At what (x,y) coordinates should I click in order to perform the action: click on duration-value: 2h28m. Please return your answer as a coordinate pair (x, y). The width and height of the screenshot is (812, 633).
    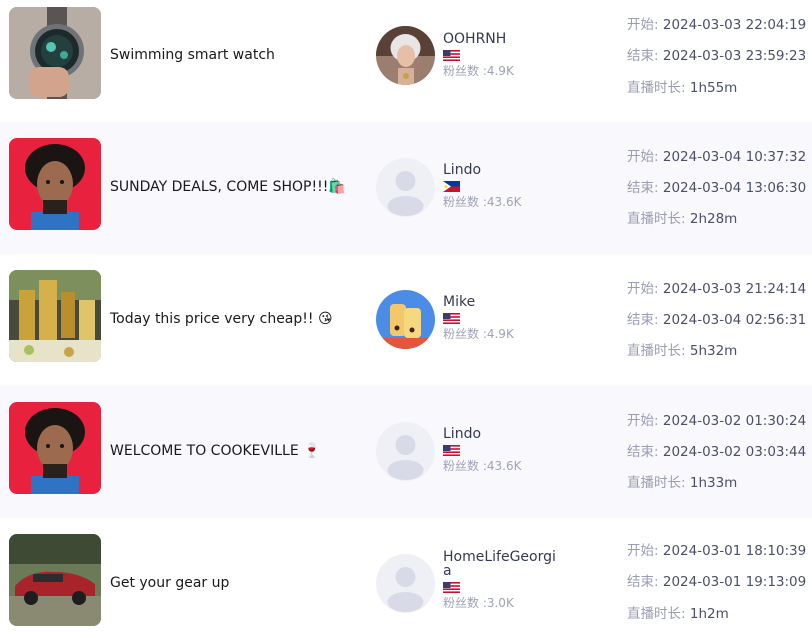
    Looking at the image, I should click on (713, 219).